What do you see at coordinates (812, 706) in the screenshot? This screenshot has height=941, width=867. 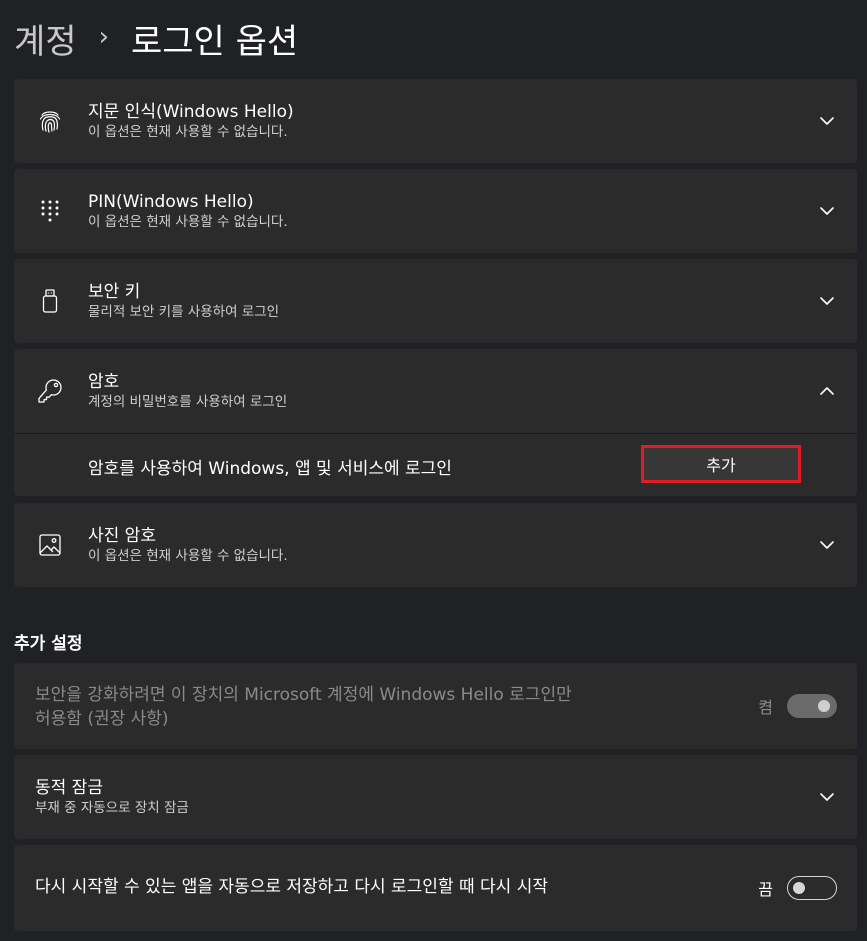 I see `windows-hello-only-toggle` at bounding box center [812, 706].